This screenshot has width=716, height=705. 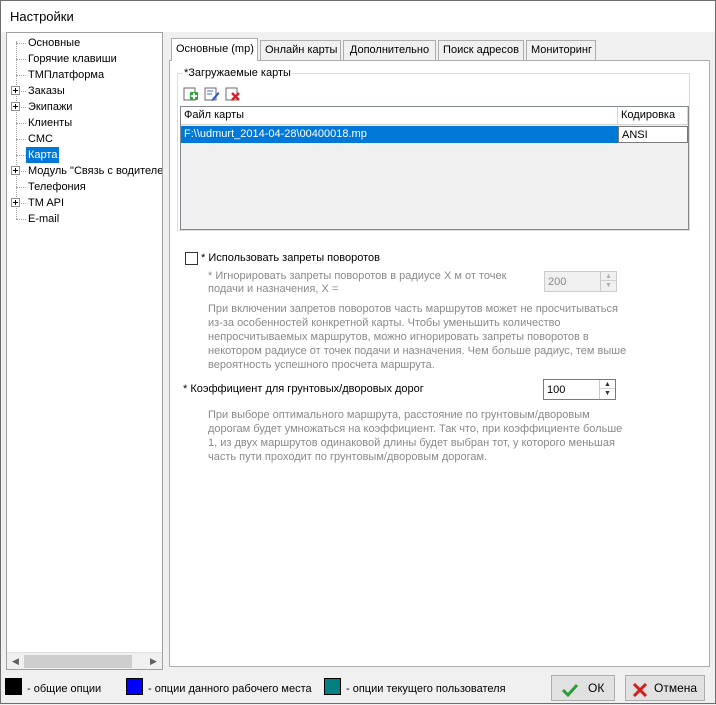 What do you see at coordinates (46, 203) in the screenshot?
I see `tree-item-label: TM API` at bounding box center [46, 203].